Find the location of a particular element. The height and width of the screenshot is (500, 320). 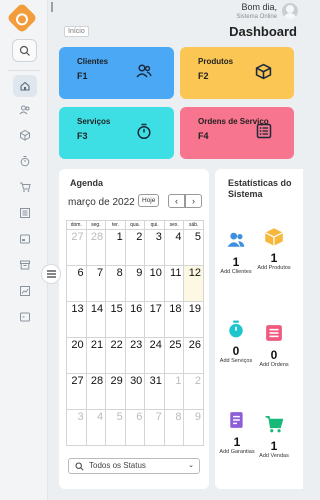

sidebar-search-button is located at coordinates (24, 50).